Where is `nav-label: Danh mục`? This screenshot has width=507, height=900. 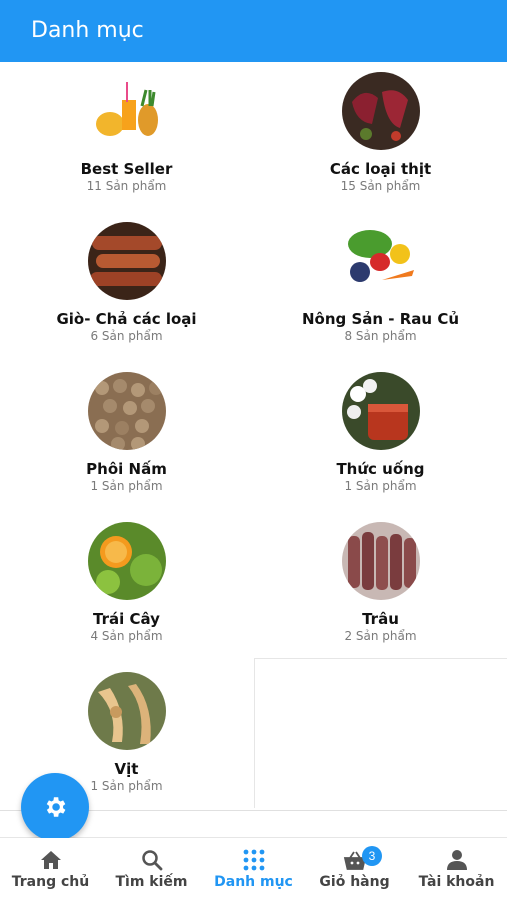
nav-label: Danh mục is located at coordinates (253, 882).